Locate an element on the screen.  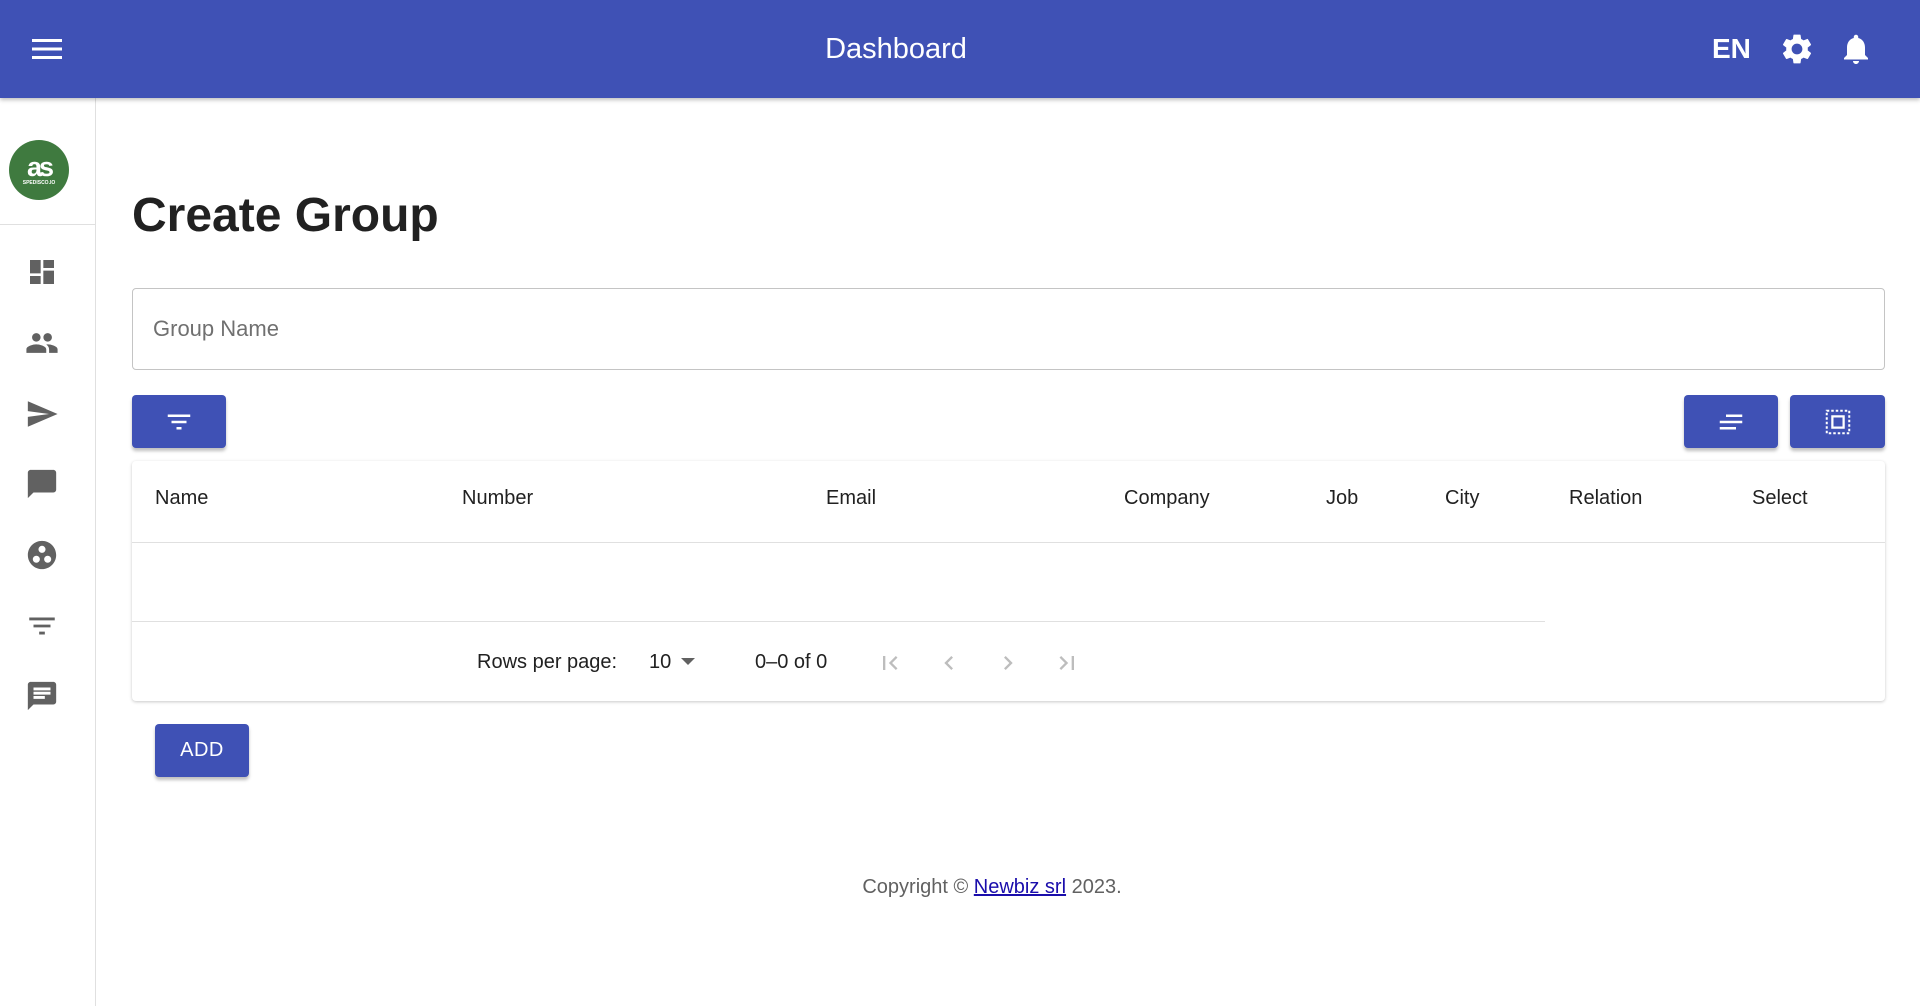
column-header-company: Company is located at coordinates (1167, 498).